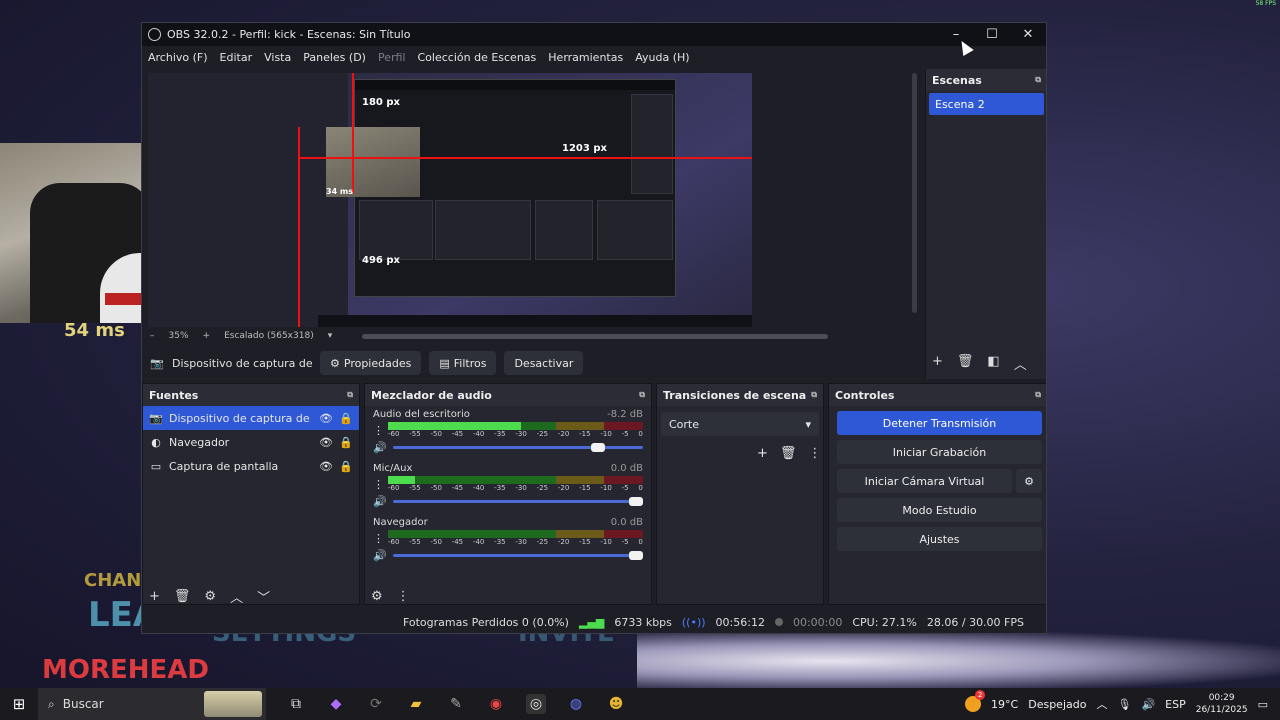 The height and width of the screenshot is (720, 1280). What do you see at coordinates (207, 336) in the screenshot?
I see `zoom-in-button: +` at bounding box center [207, 336].